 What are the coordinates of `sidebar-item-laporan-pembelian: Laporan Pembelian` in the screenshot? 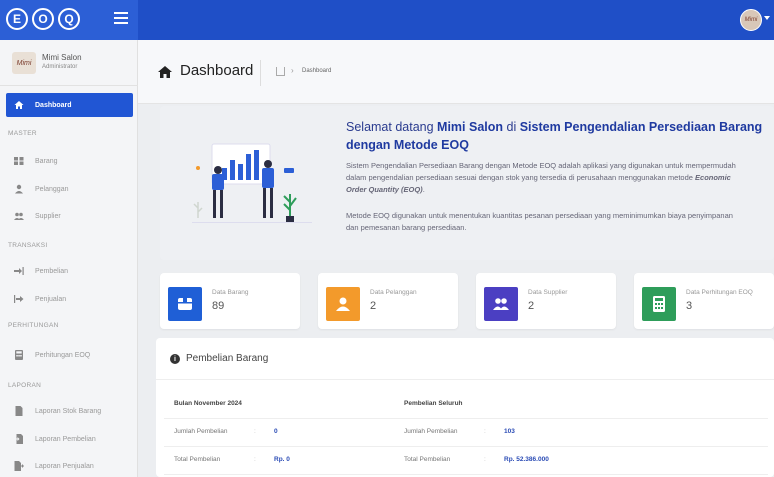 It's located at (55, 439).